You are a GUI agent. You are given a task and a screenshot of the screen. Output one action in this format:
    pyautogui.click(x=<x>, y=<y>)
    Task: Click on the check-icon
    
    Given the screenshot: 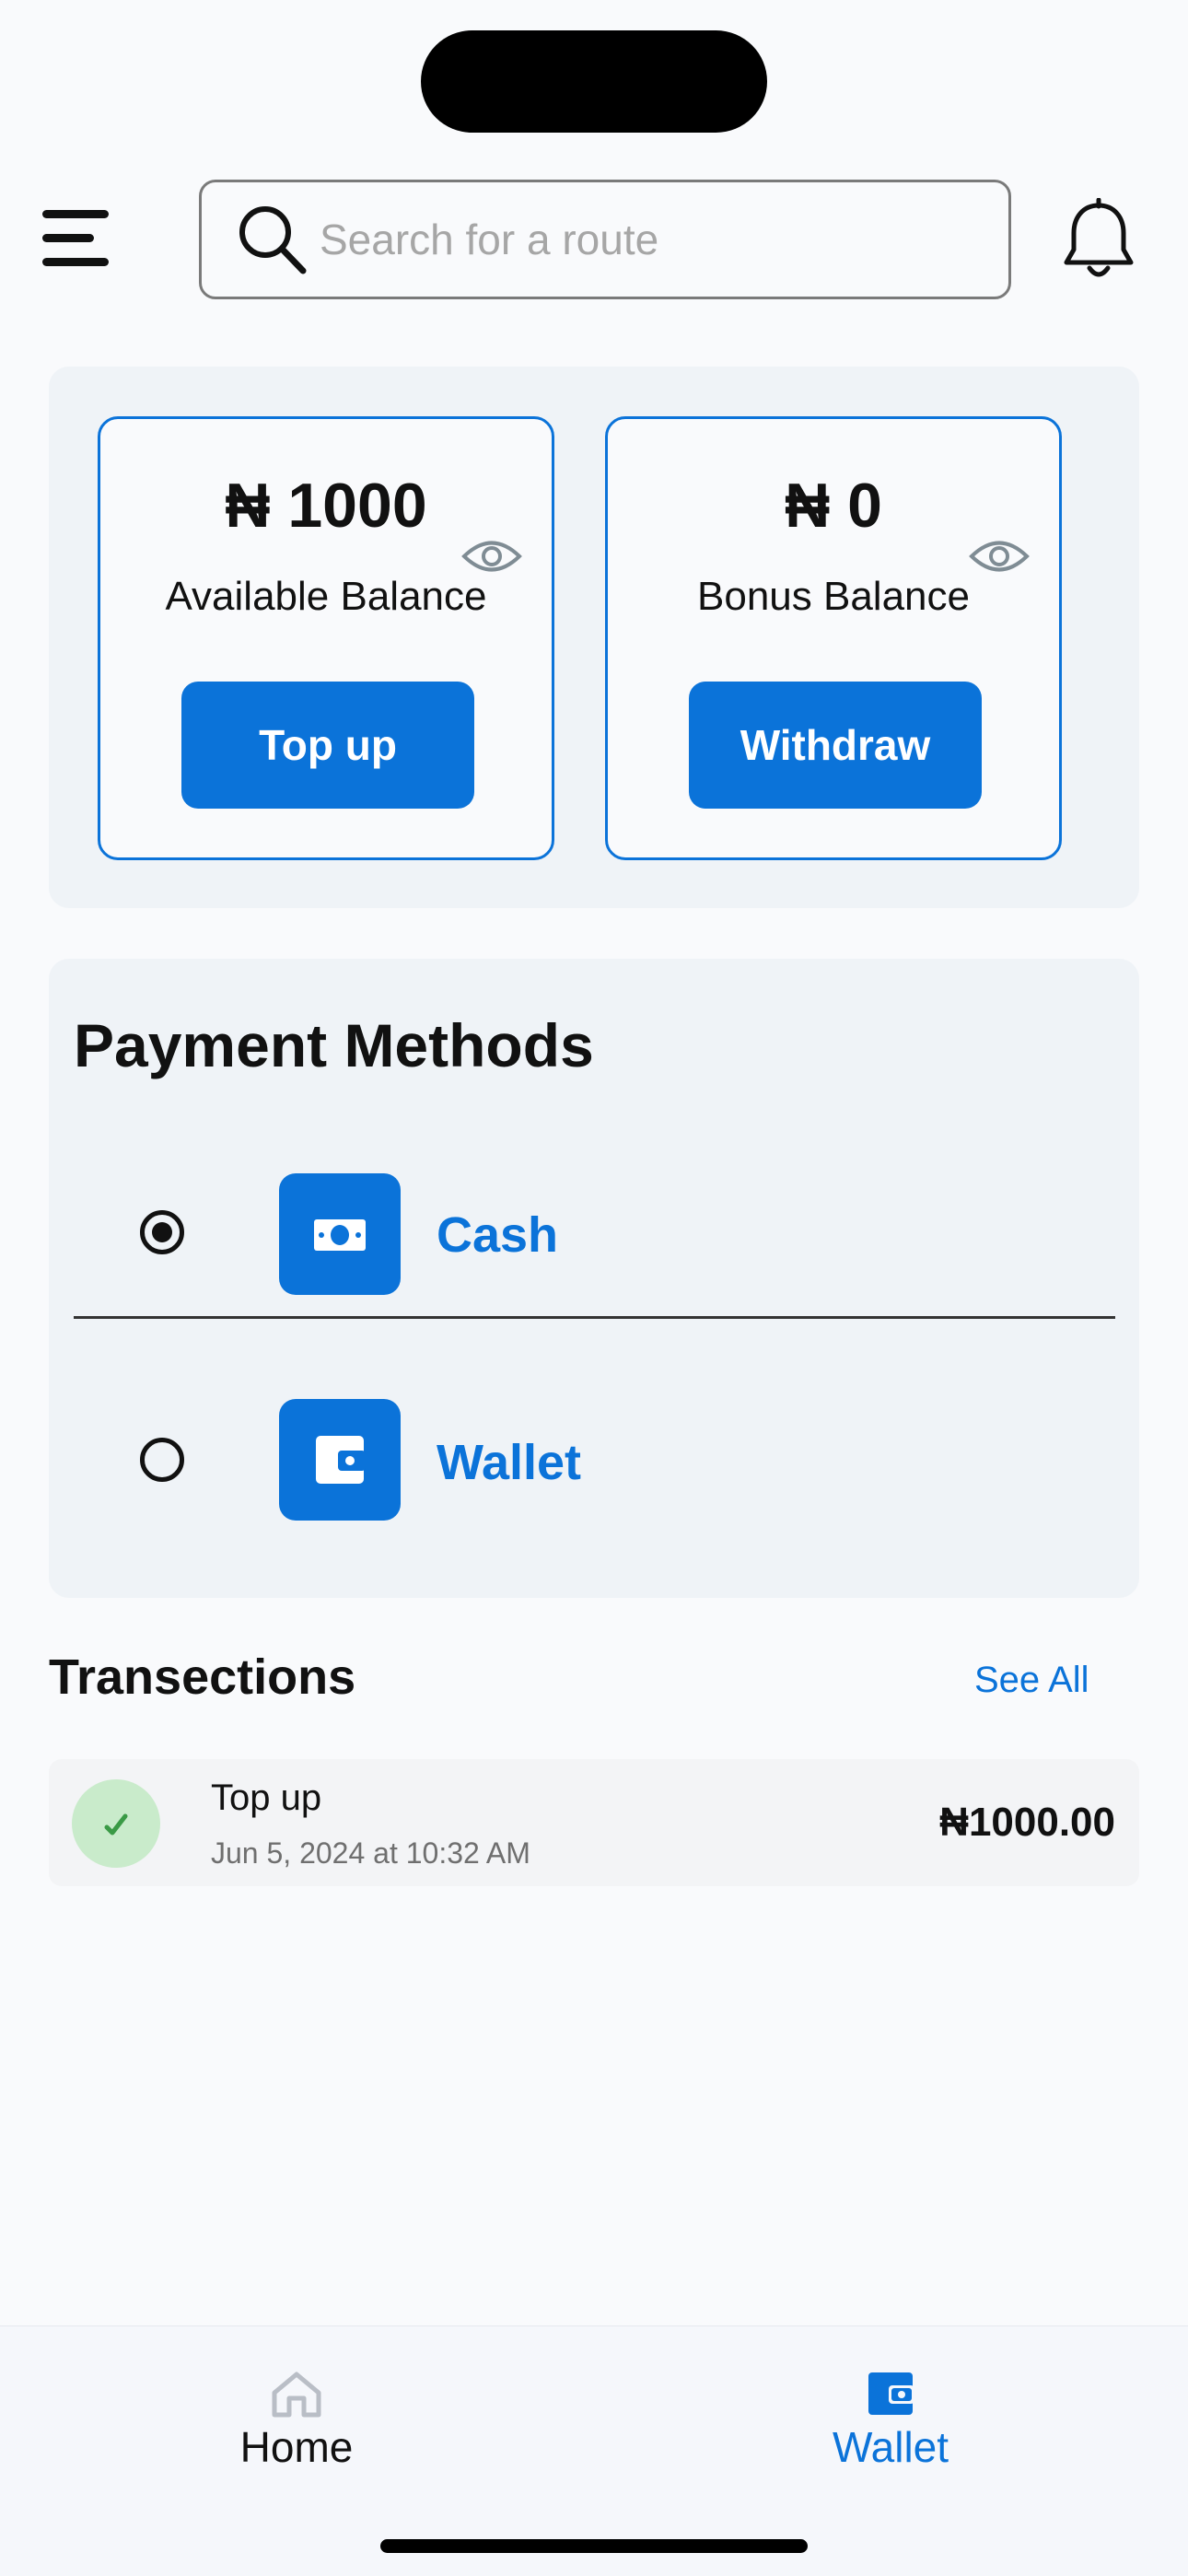 What is the action you would take?
    pyautogui.click(x=116, y=1823)
    